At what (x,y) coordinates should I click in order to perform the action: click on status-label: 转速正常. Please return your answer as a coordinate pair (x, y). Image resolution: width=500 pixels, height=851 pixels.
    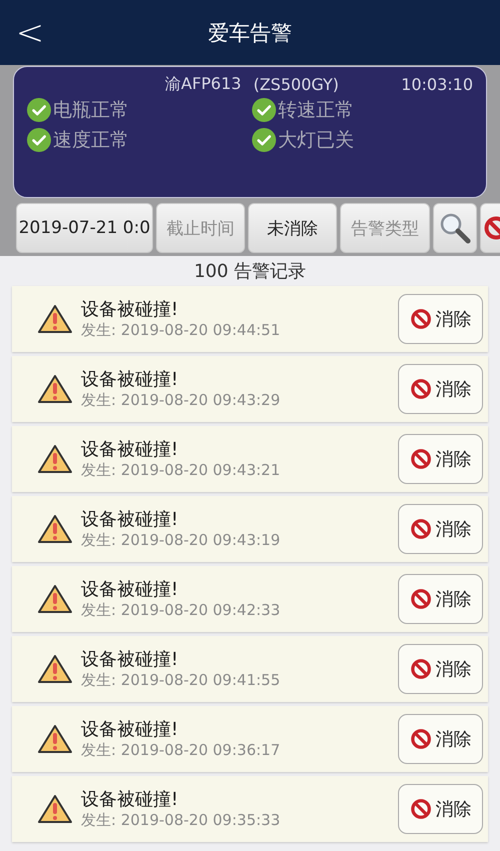
    Looking at the image, I should click on (316, 110).